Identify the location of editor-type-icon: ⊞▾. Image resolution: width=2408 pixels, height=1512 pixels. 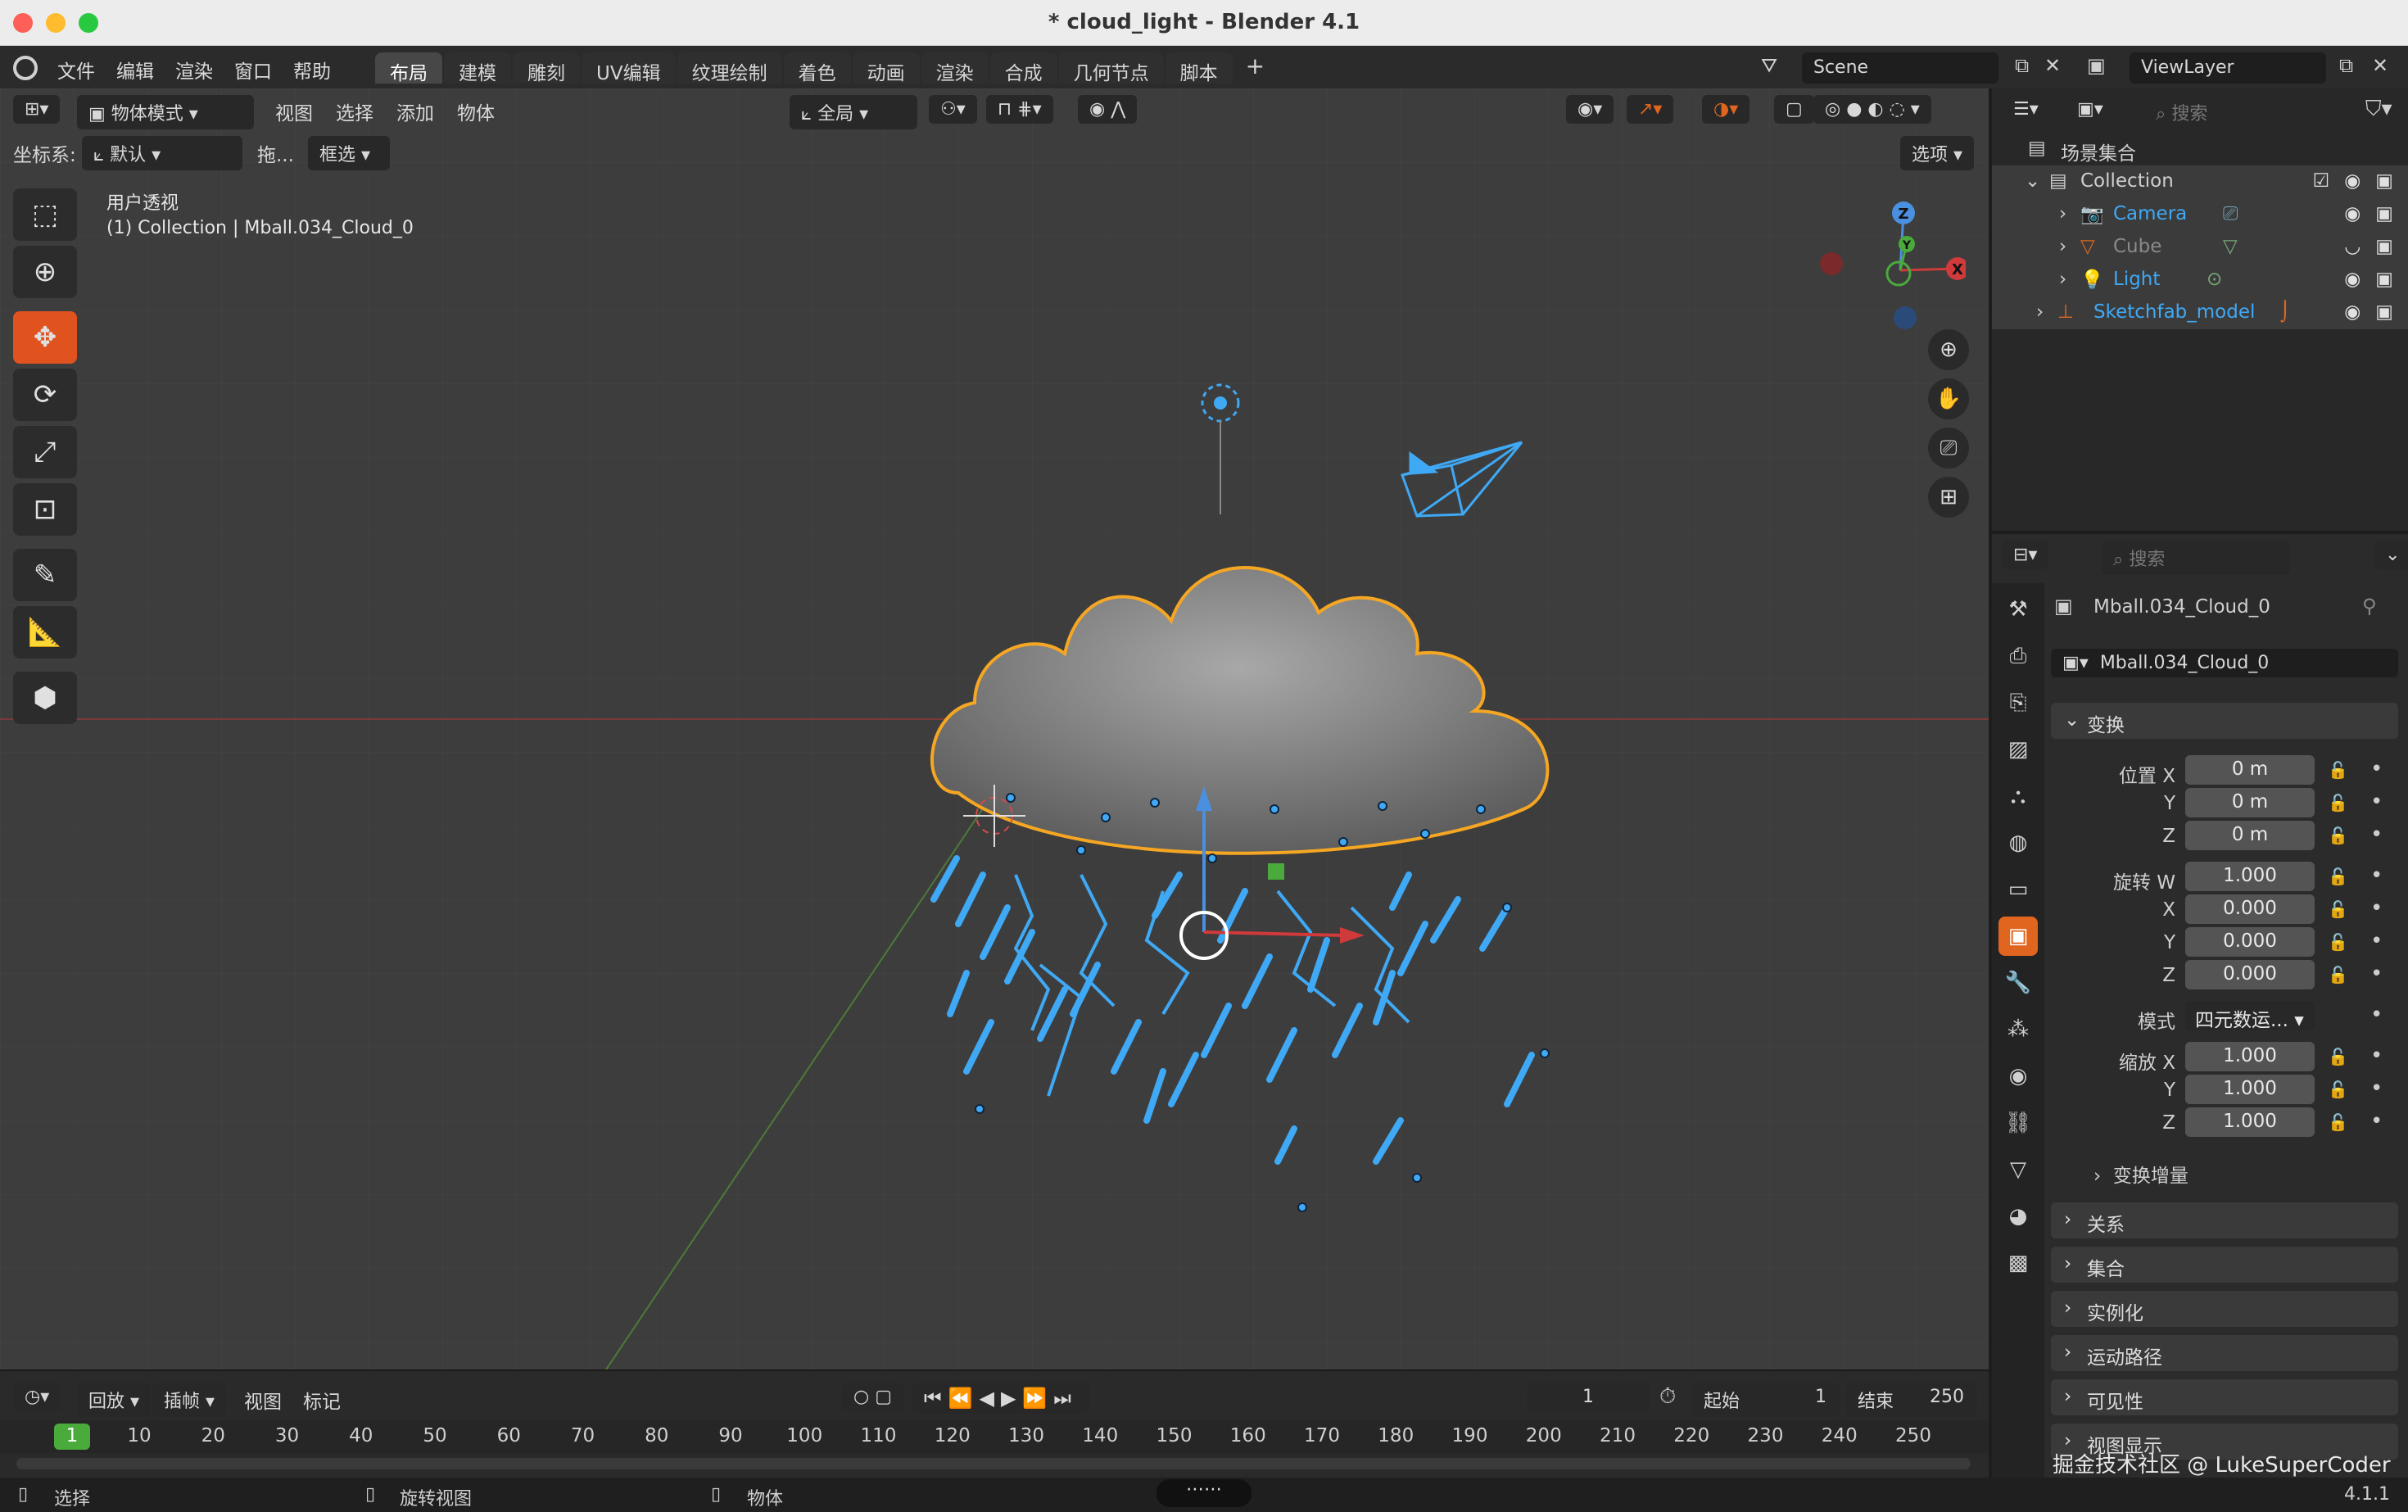
(37, 110).